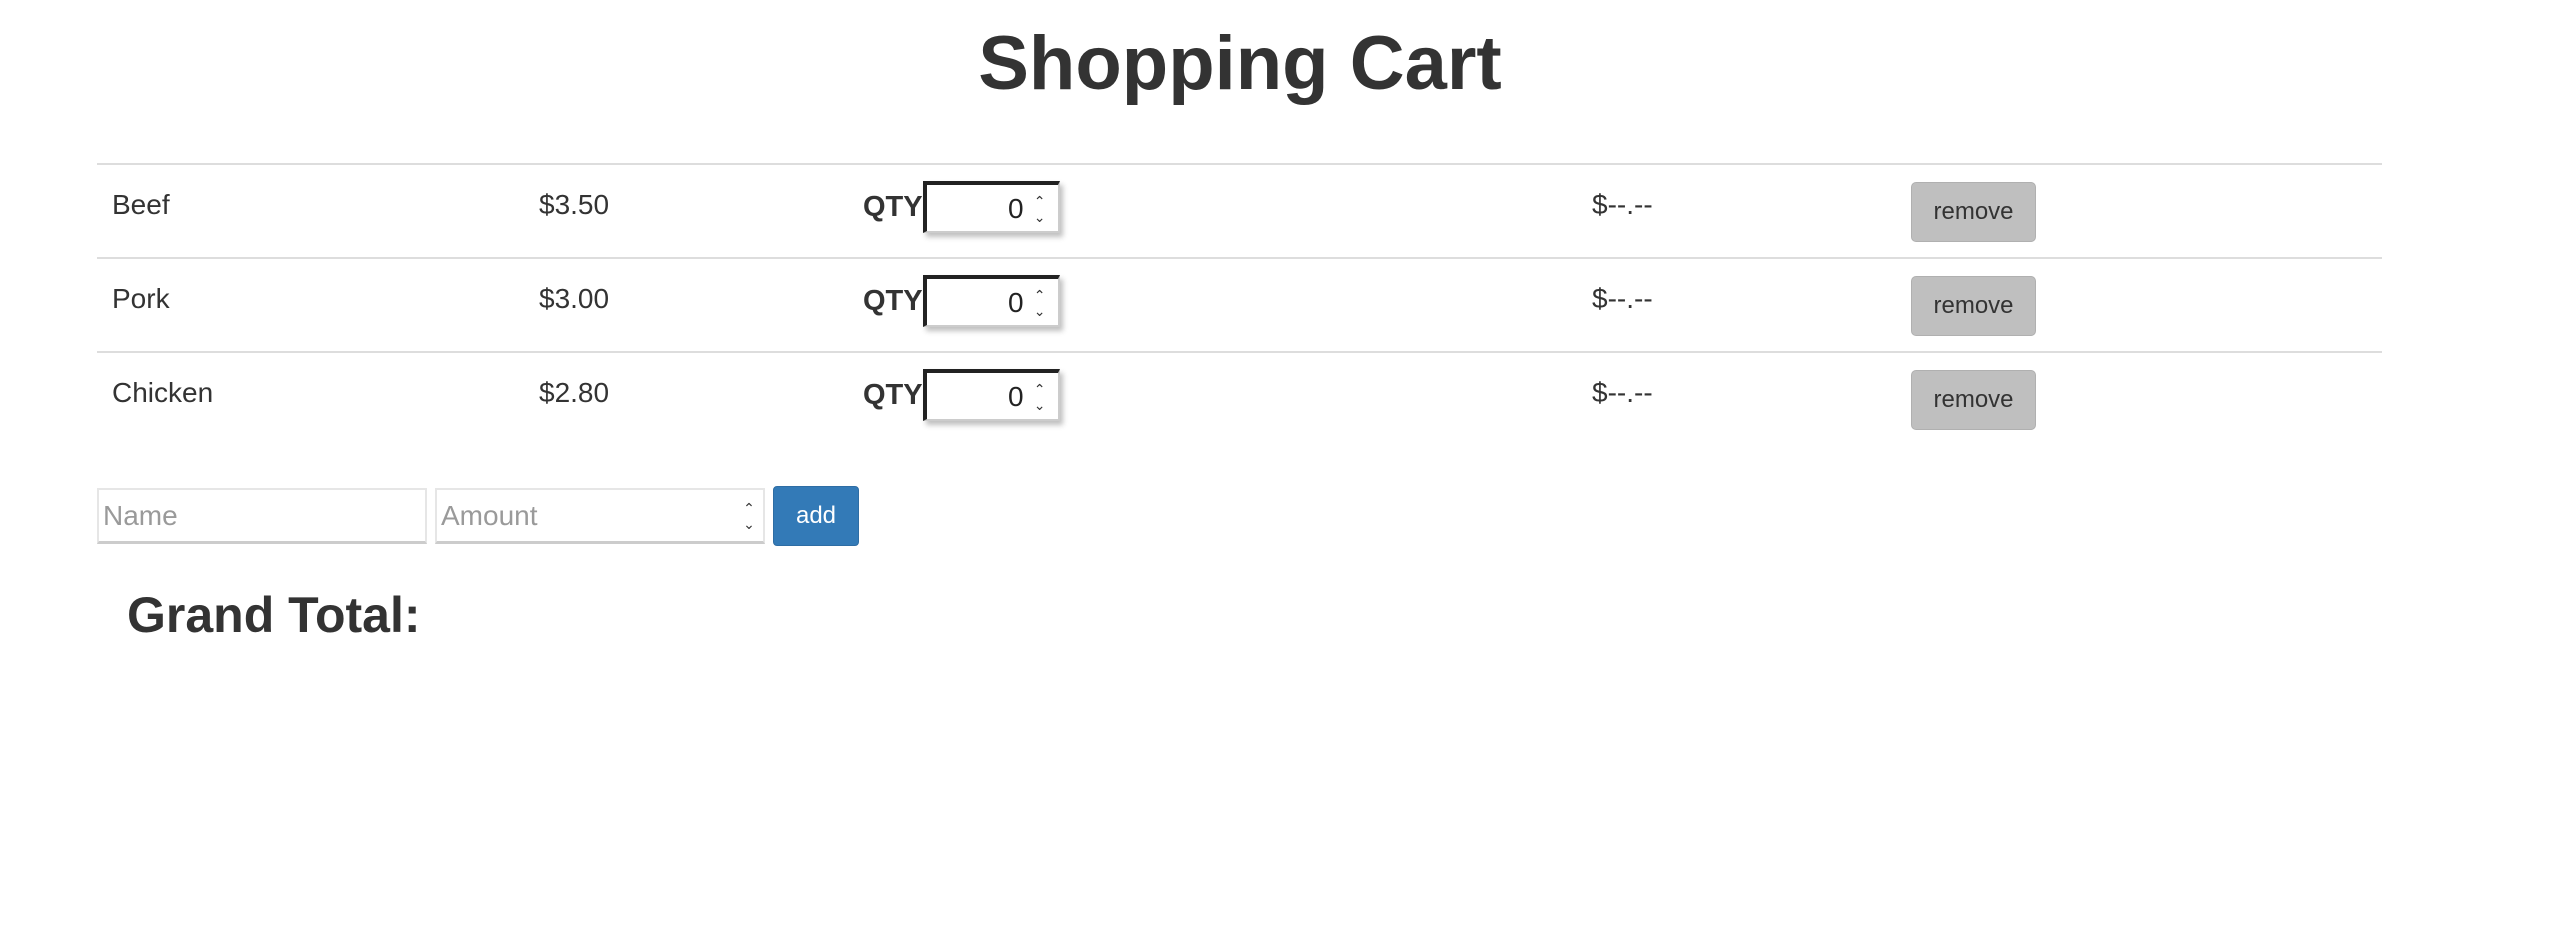  Describe the element at coordinates (816, 516) in the screenshot. I see `add-button: add` at that location.